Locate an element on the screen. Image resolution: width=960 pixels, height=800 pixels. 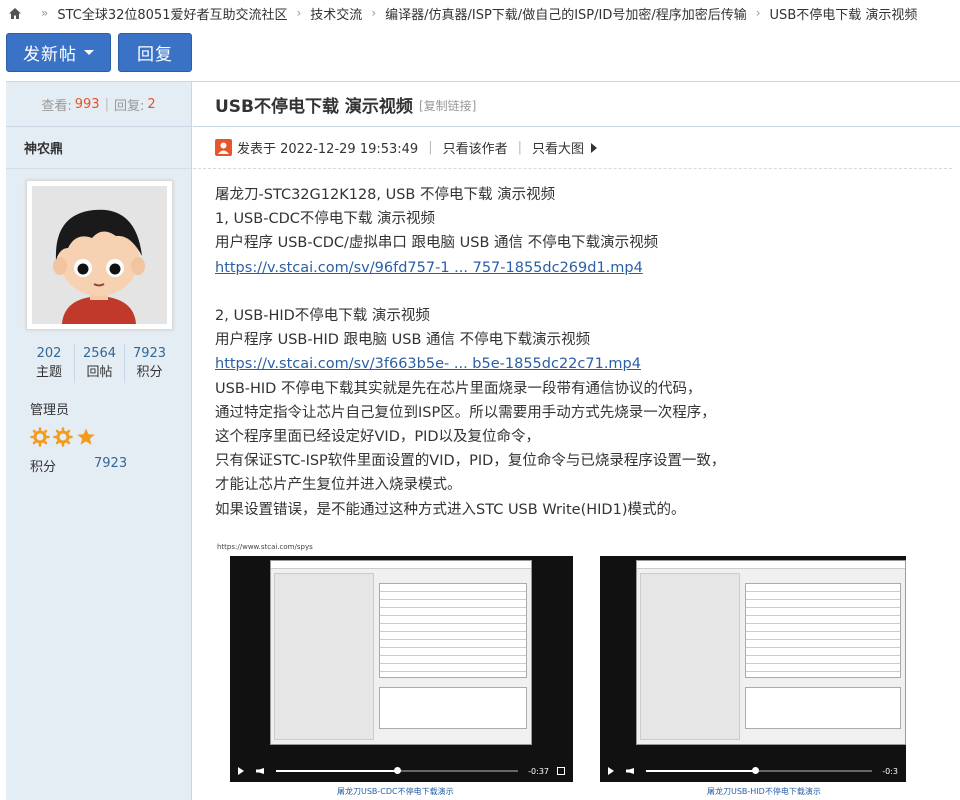
video-time: -0:3 is located at coordinates (890, 771).